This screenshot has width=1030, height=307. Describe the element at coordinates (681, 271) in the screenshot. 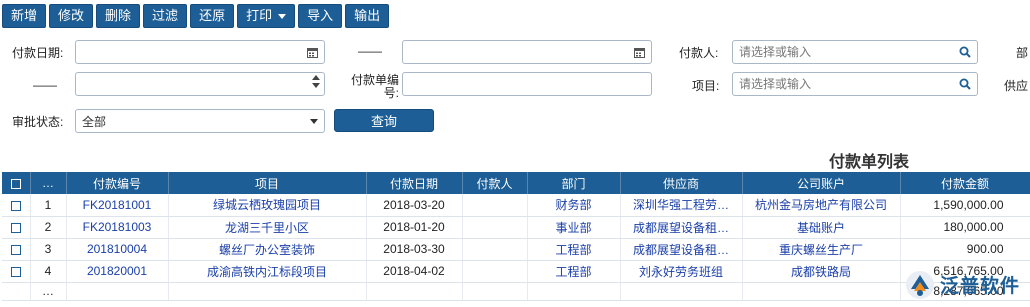

I see `supplier-cell: 刘永好劳务班组` at that location.